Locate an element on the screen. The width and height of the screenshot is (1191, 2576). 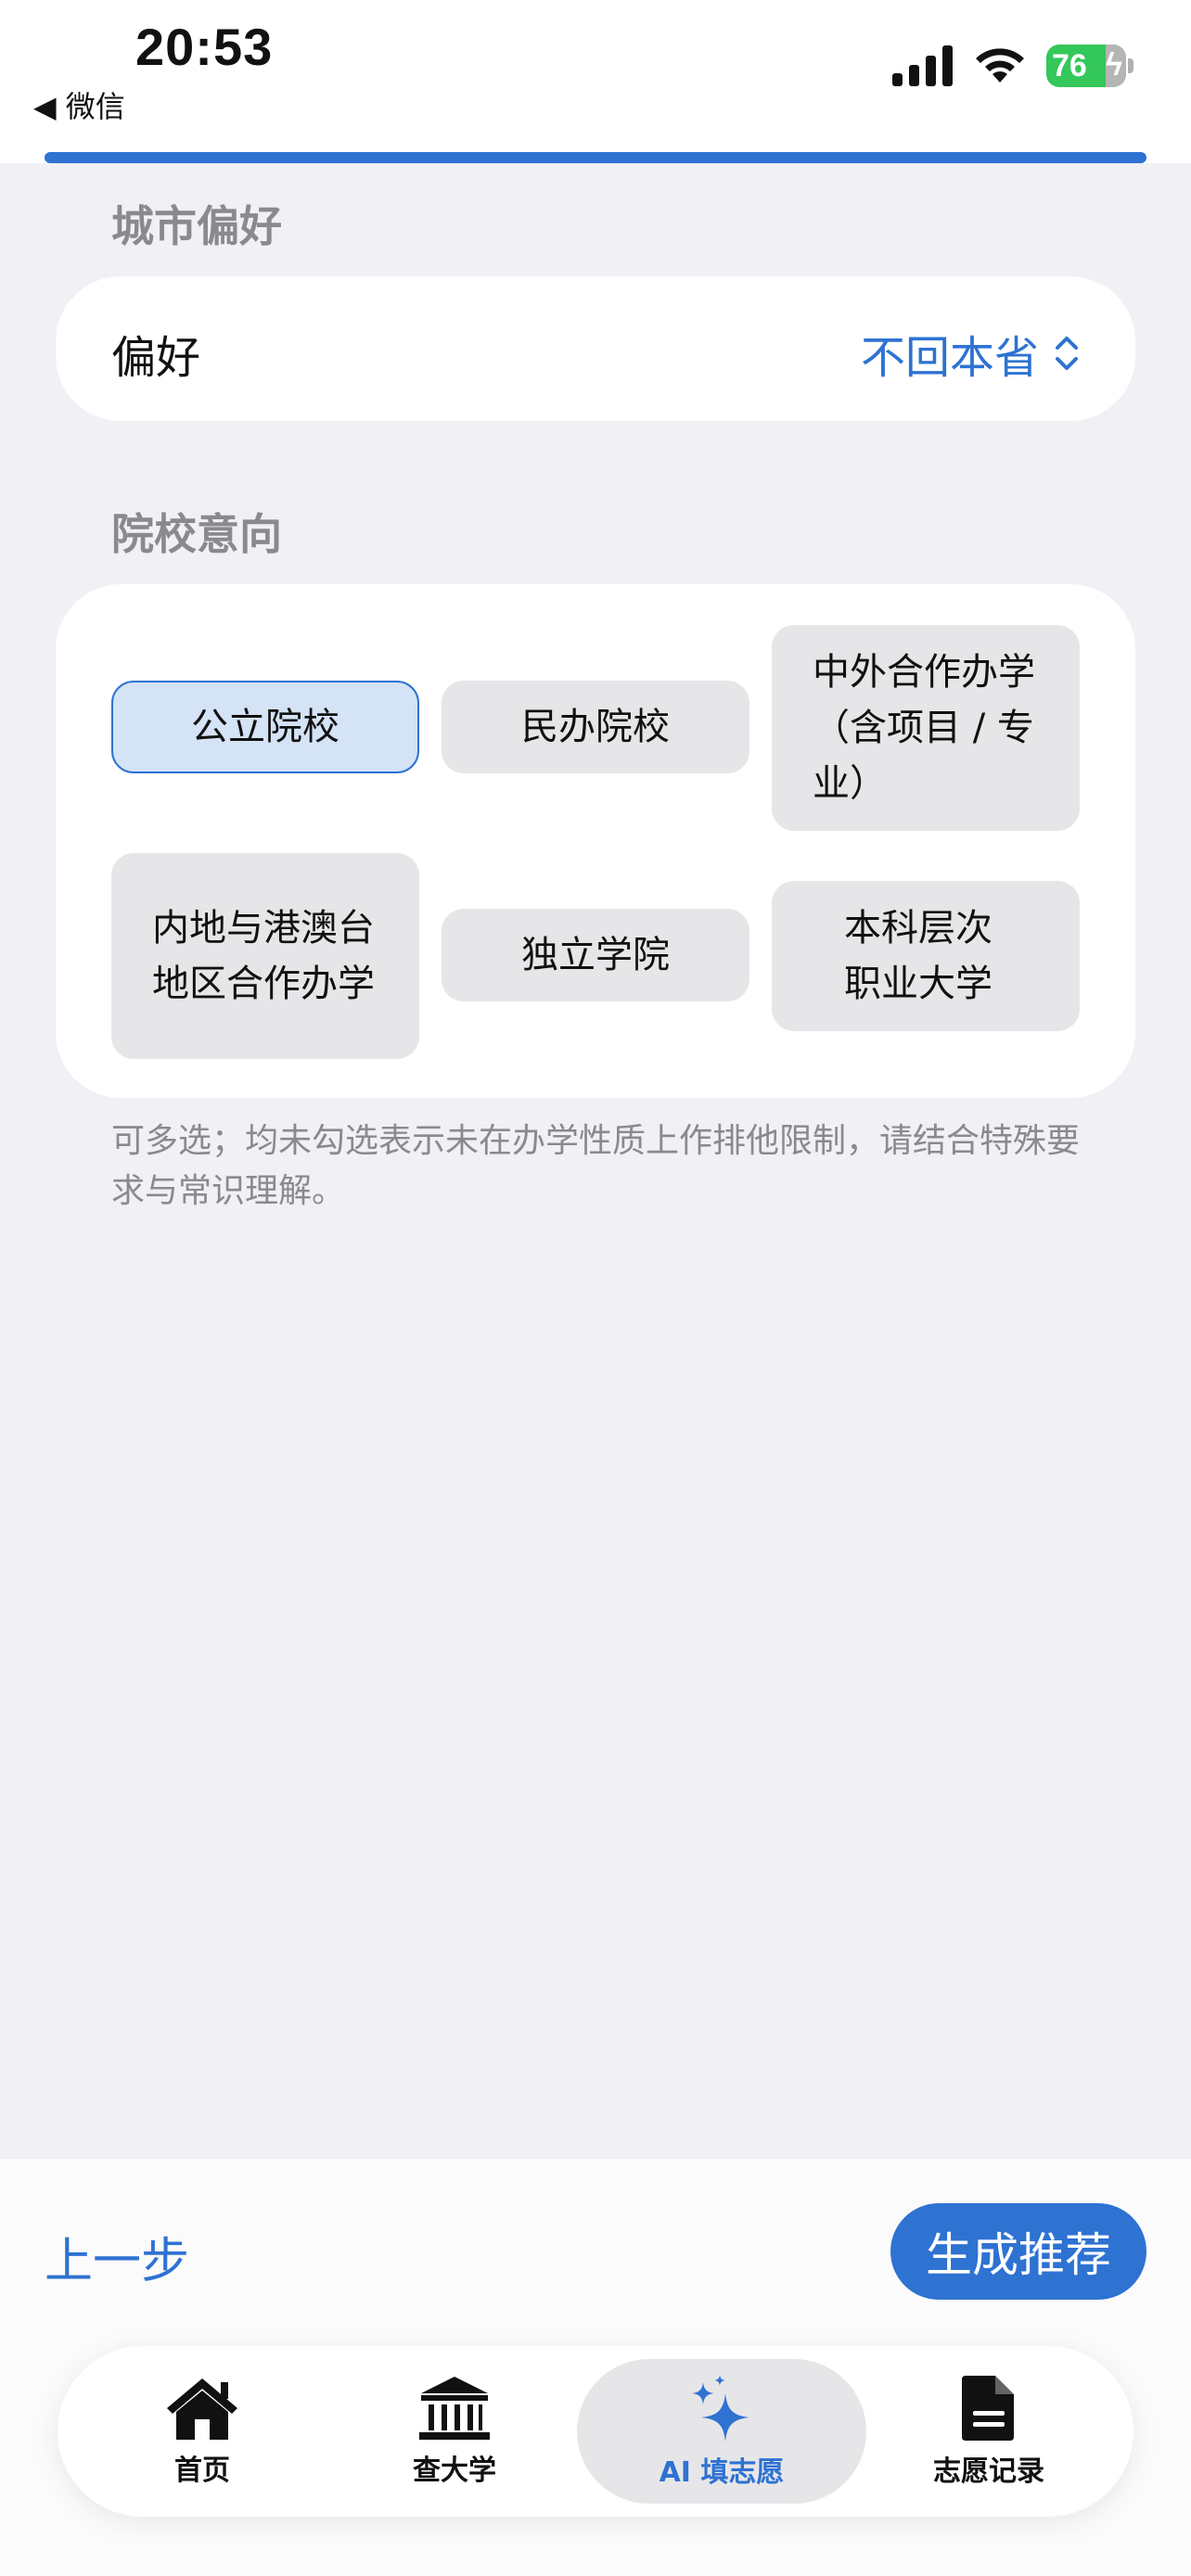
tab-ai-fill: AI 填志愿 is located at coordinates (721, 2432).